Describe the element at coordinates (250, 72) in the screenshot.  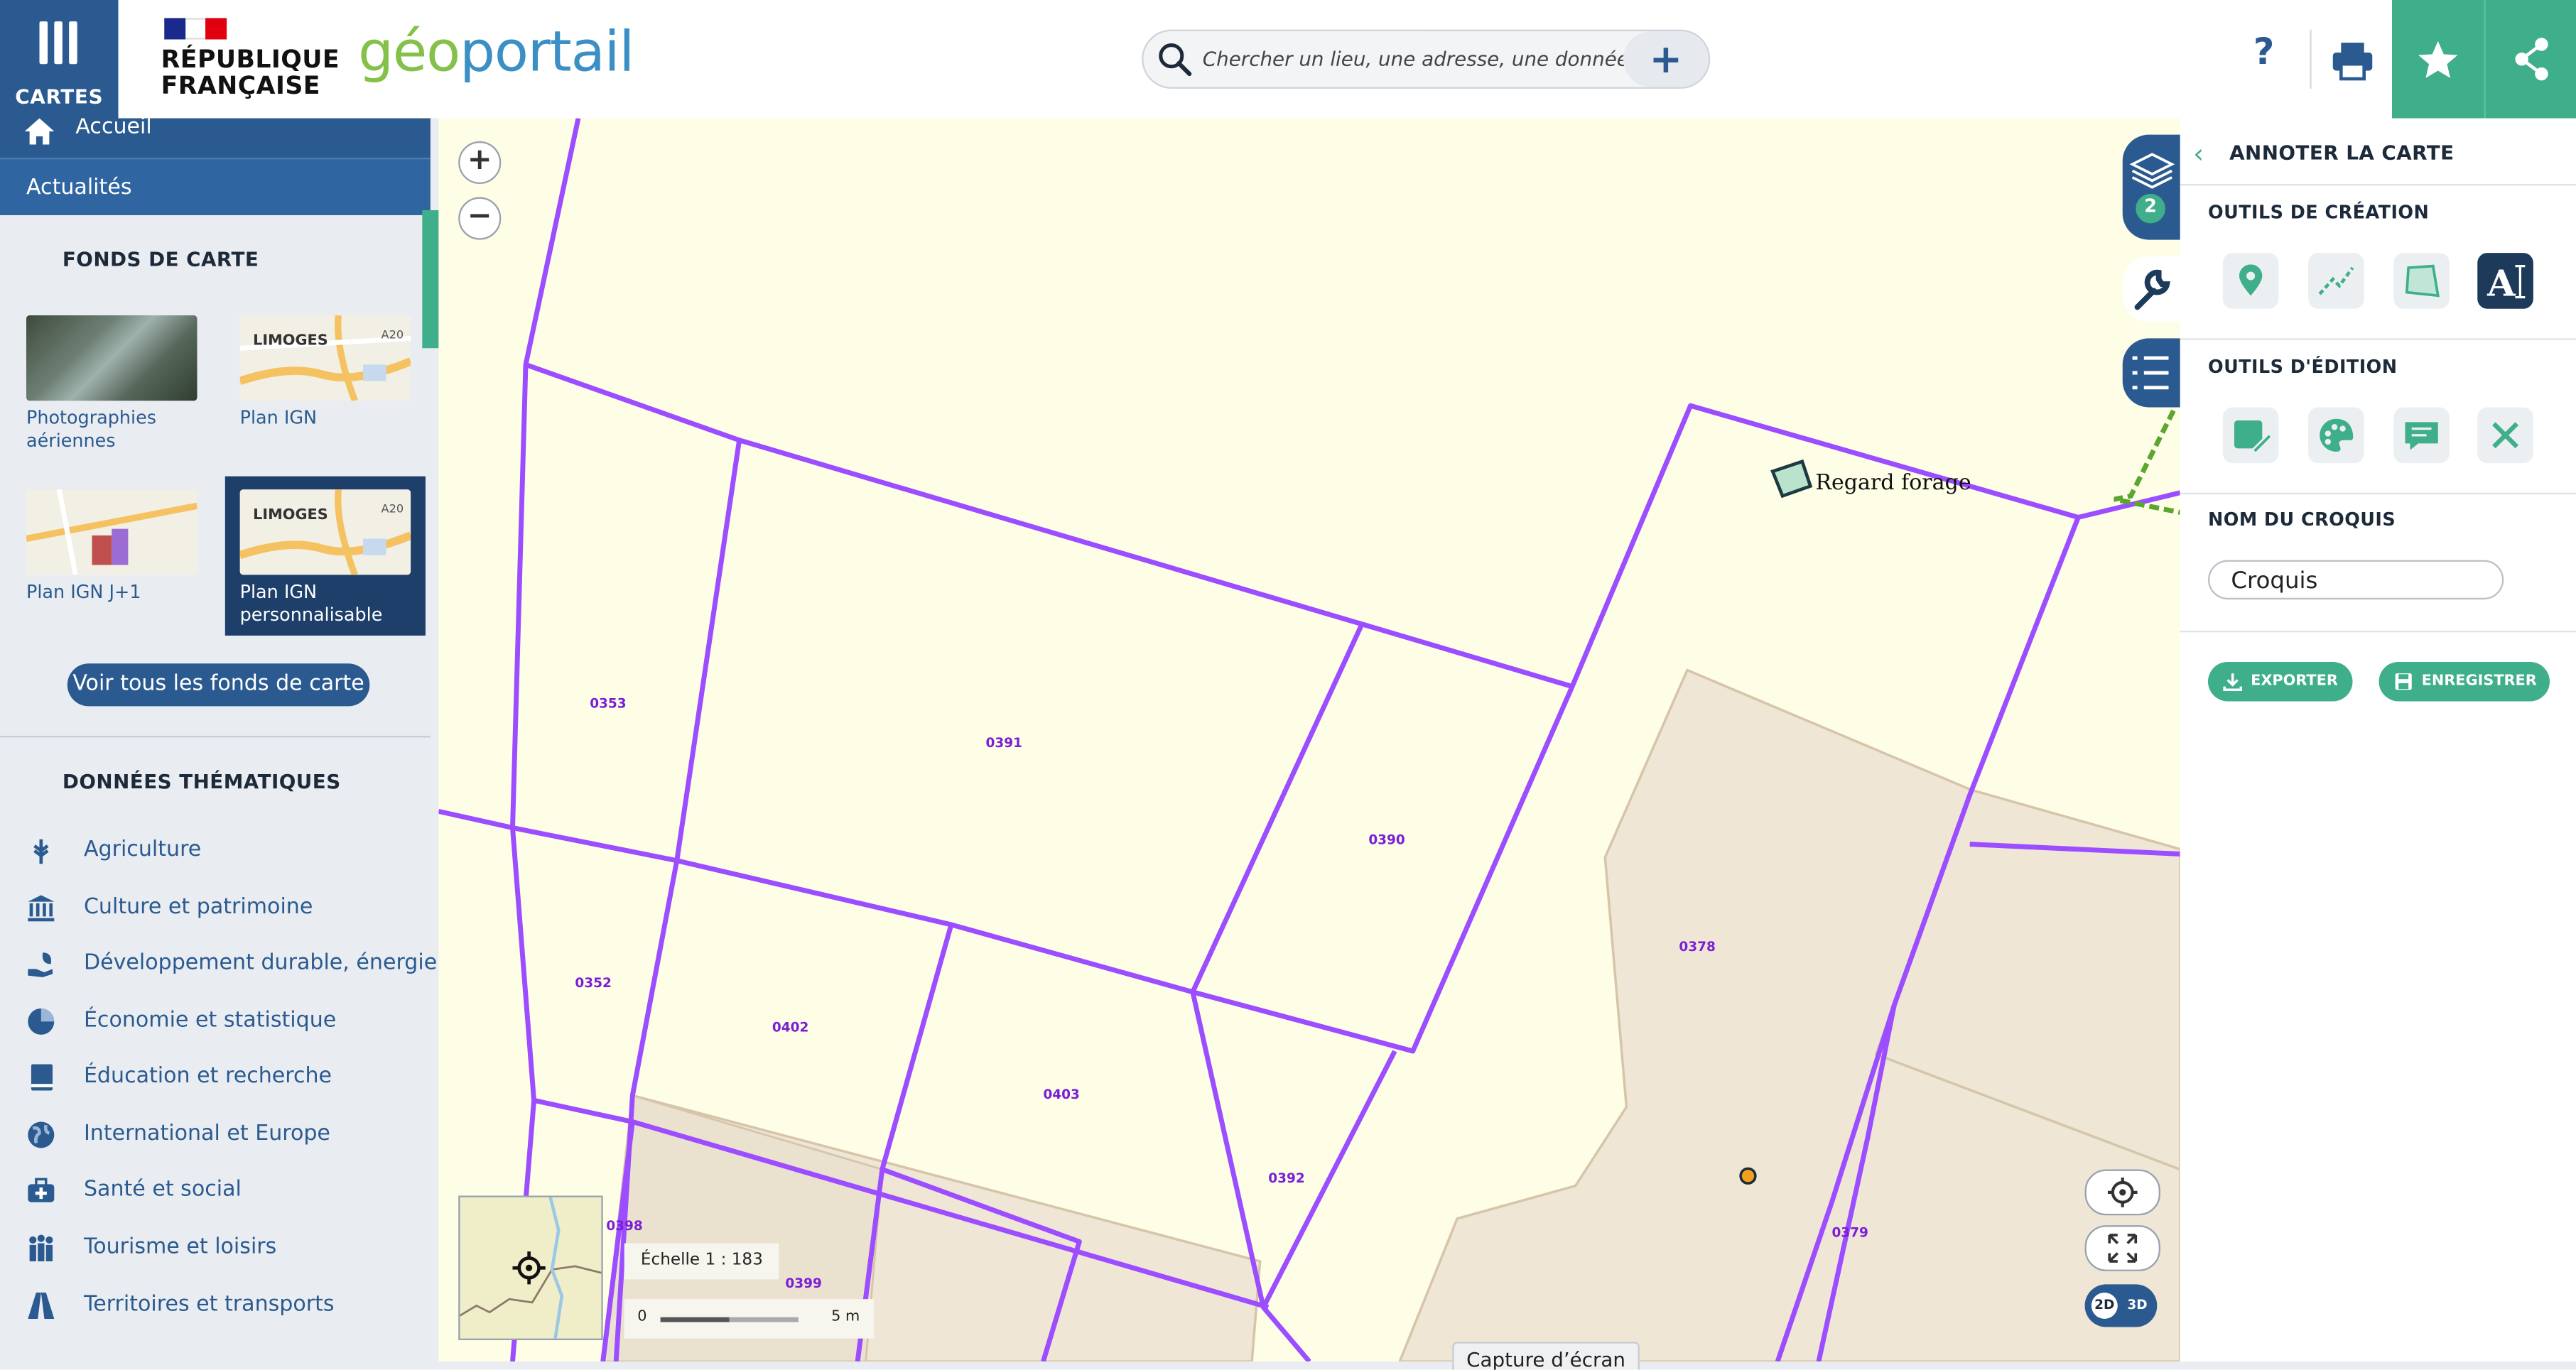
I see `republique-francaise-logo: RÉPUBLIQUE FRANÇAISE` at that location.